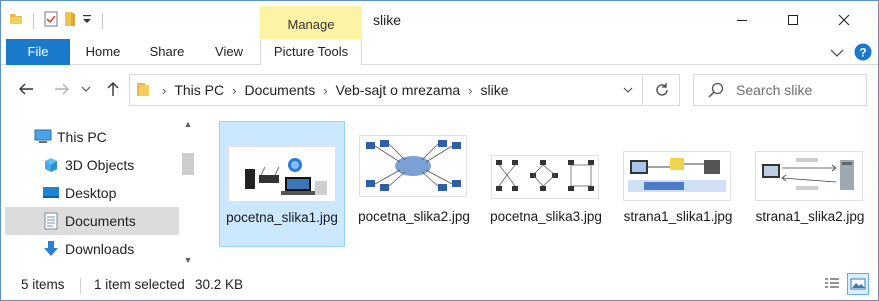  What do you see at coordinates (678, 216) in the screenshot?
I see `file-name: strana1_slika1.jpg` at bounding box center [678, 216].